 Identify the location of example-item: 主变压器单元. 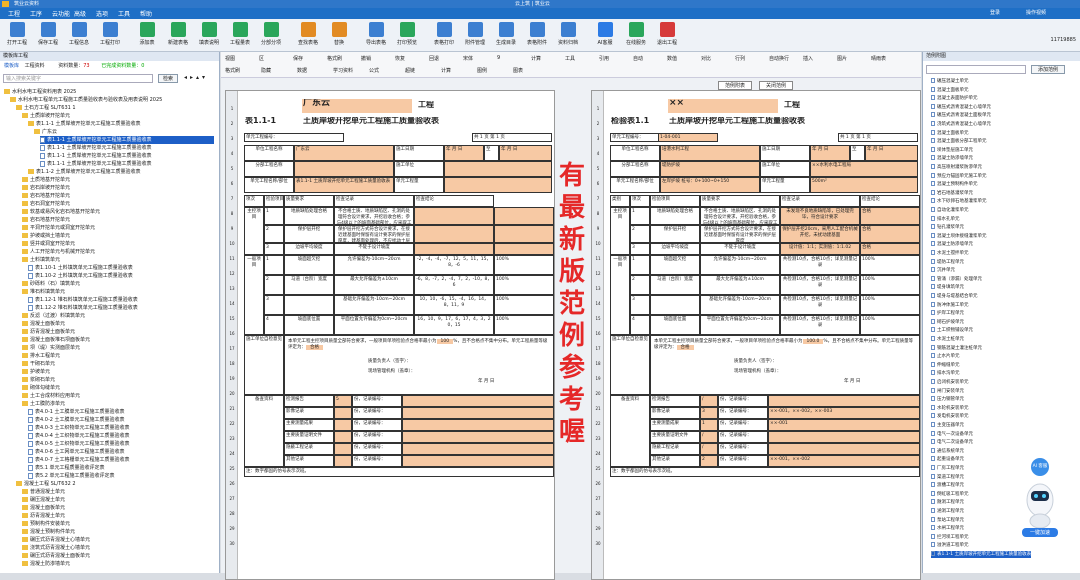
(947, 425).